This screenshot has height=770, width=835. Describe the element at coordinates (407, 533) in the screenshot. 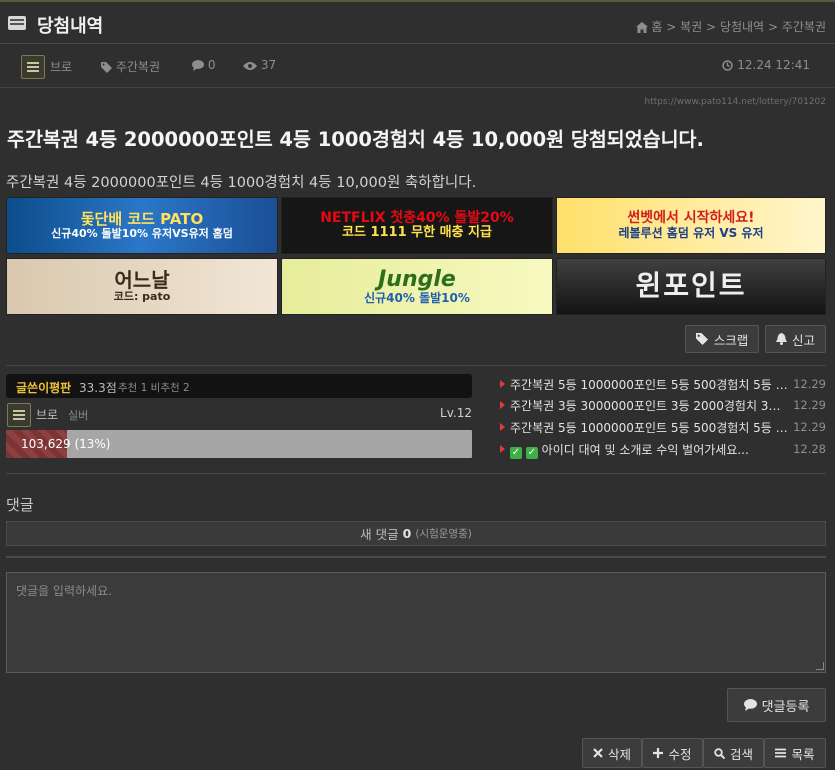

I see `new-comments-count: 0` at that location.